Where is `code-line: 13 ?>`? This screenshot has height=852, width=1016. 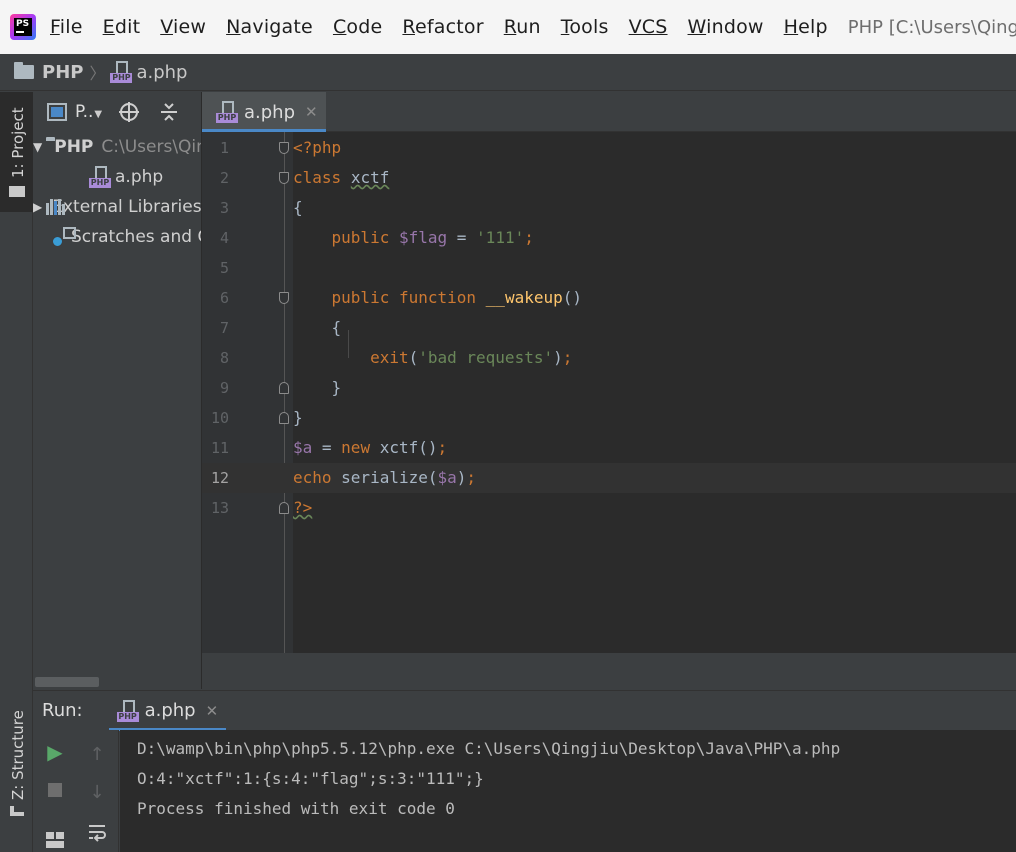 code-line: 13 ?> is located at coordinates (609, 508).